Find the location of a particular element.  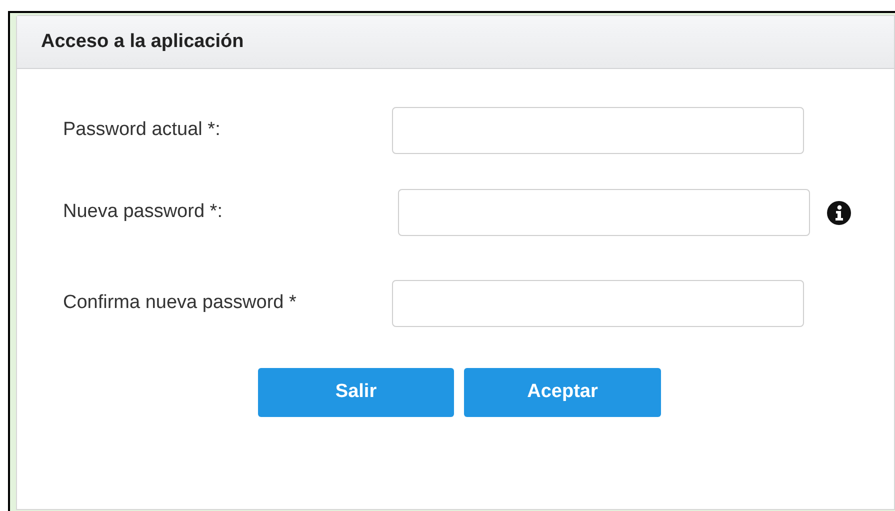

field-label: Password actual *: is located at coordinates (142, 130).